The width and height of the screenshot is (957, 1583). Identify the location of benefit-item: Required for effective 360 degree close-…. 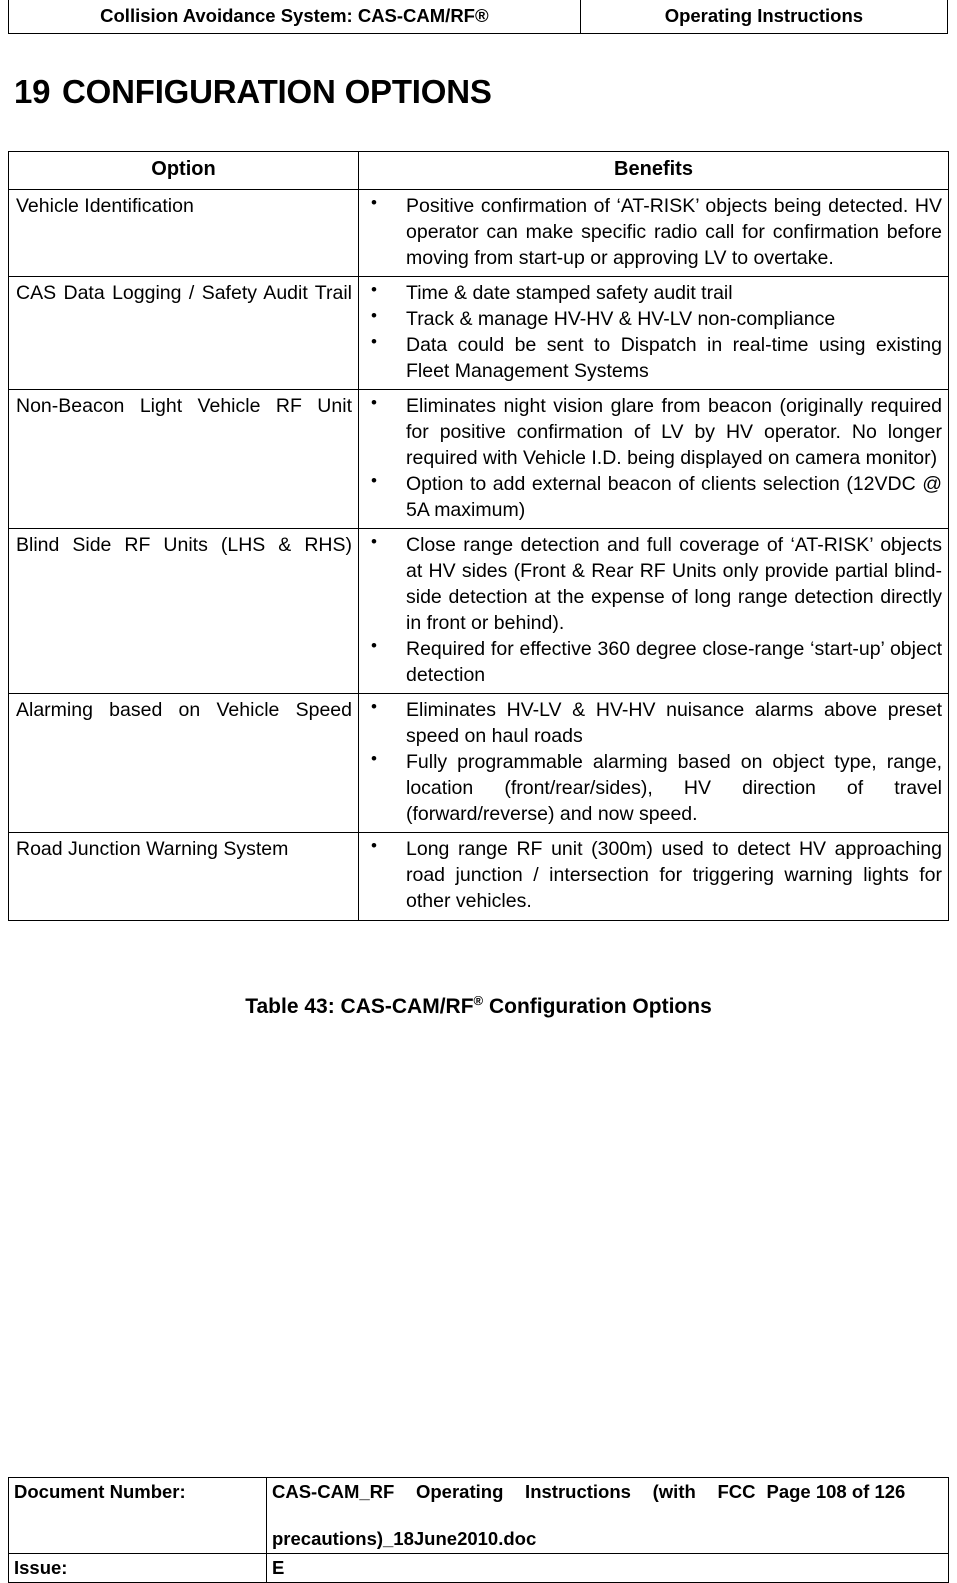
(650, 661).